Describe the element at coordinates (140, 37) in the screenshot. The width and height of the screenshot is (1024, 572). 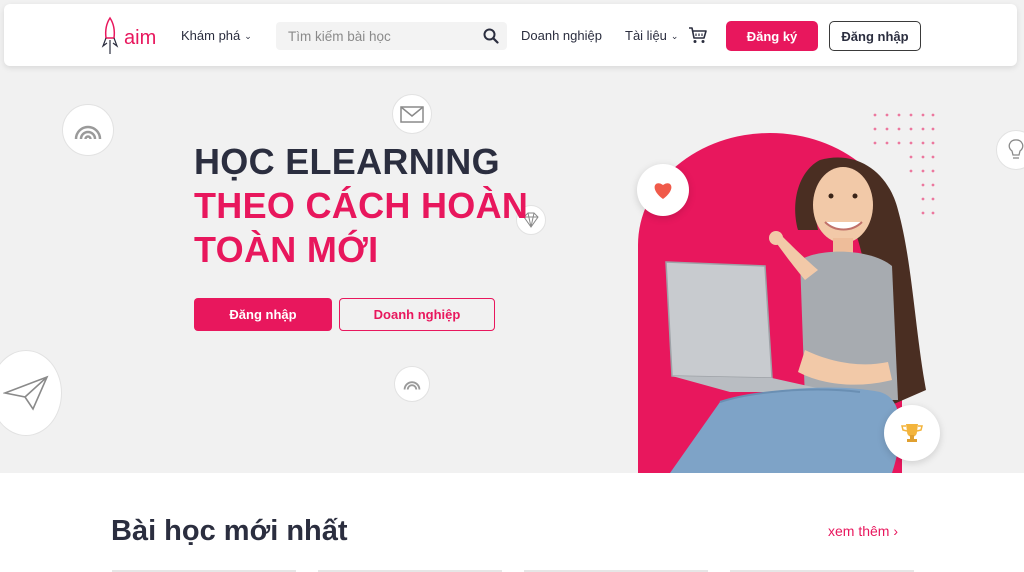
I see `logo-text: aim` at that location.